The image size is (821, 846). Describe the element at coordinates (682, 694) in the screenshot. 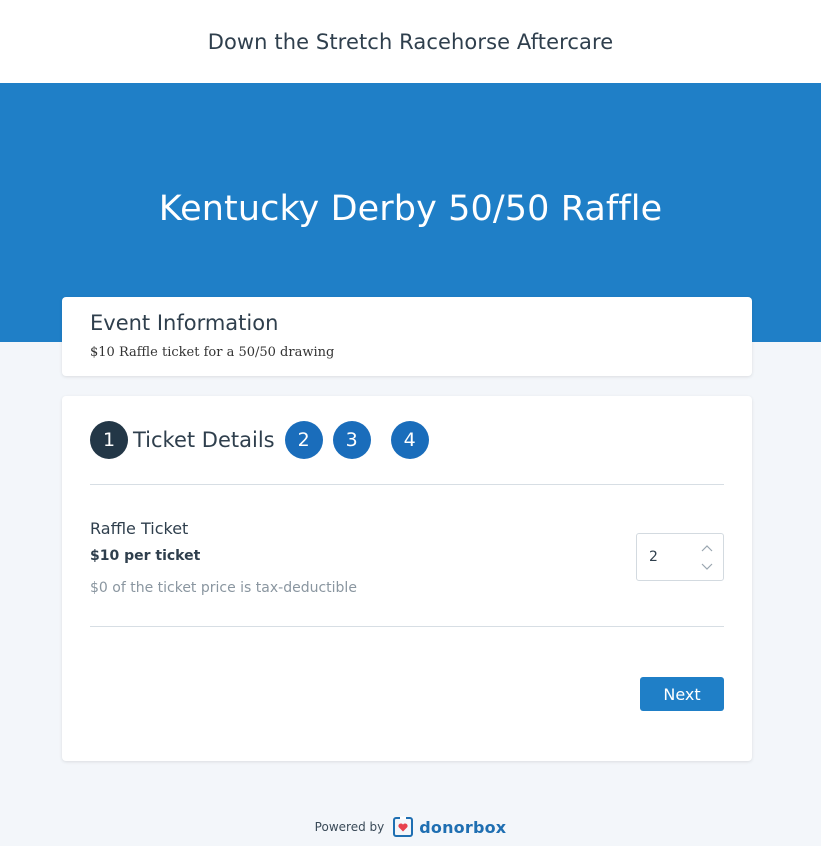

I see `next-button: Next` at that location.